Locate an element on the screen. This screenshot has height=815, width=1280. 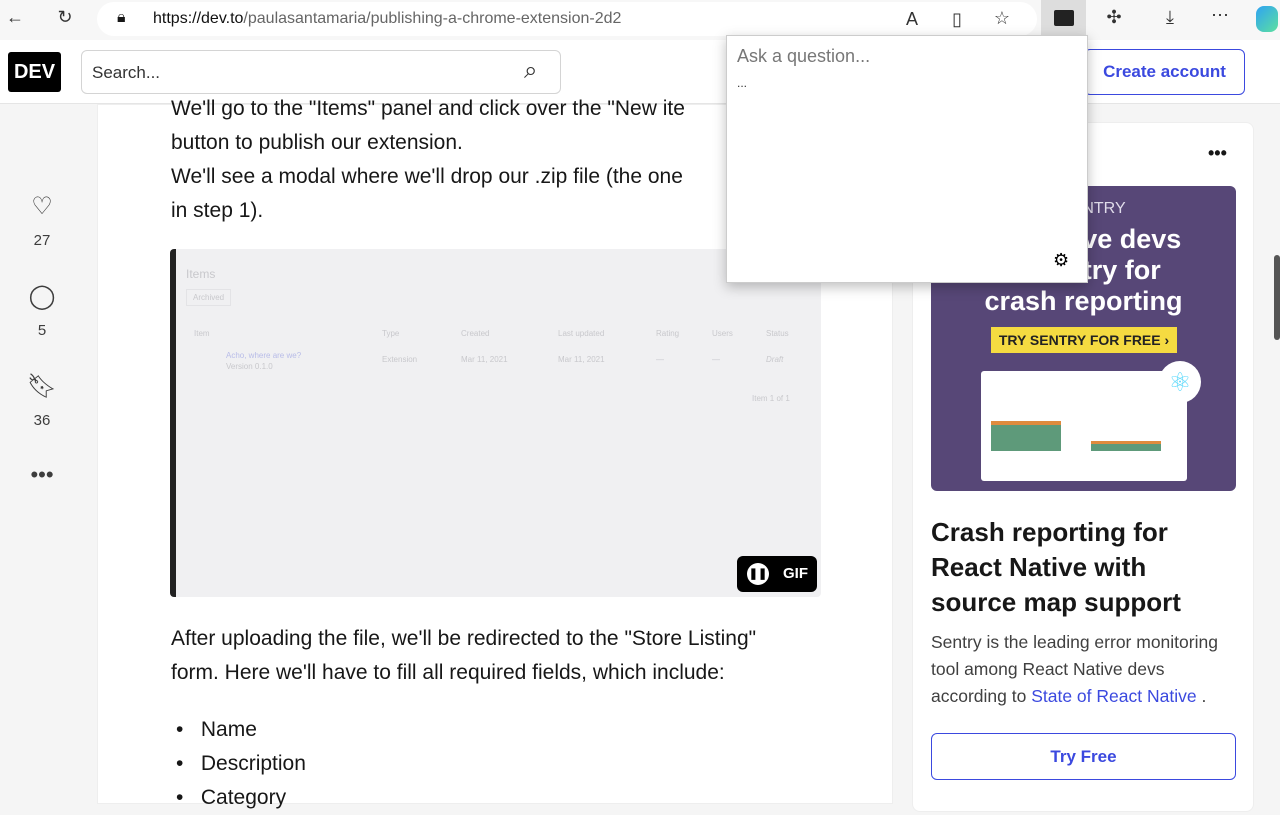
try-free-button: Try Free is located at coordinates (1083, 756).